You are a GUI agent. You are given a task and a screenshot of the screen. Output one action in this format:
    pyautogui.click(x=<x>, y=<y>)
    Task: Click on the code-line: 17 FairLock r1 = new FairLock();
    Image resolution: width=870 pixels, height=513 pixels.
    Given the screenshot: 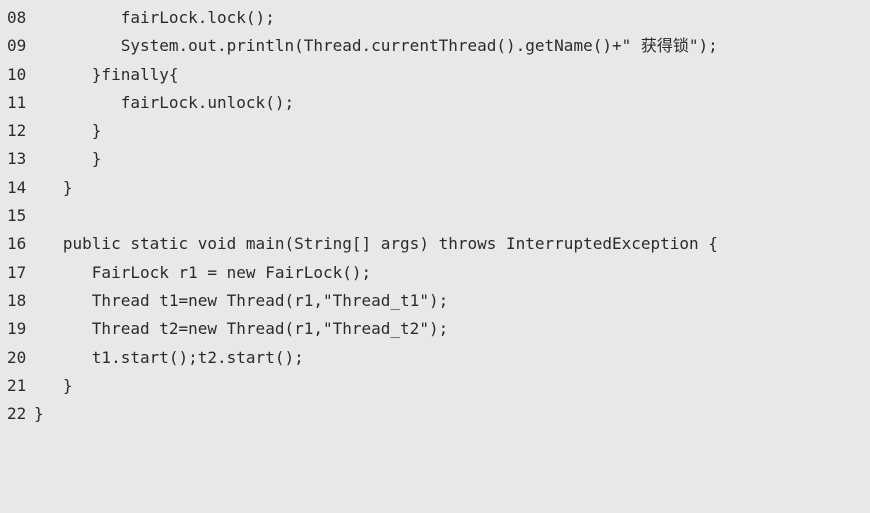 What is the action you would take?
    pyautogui.click(x=435, y=273)
    